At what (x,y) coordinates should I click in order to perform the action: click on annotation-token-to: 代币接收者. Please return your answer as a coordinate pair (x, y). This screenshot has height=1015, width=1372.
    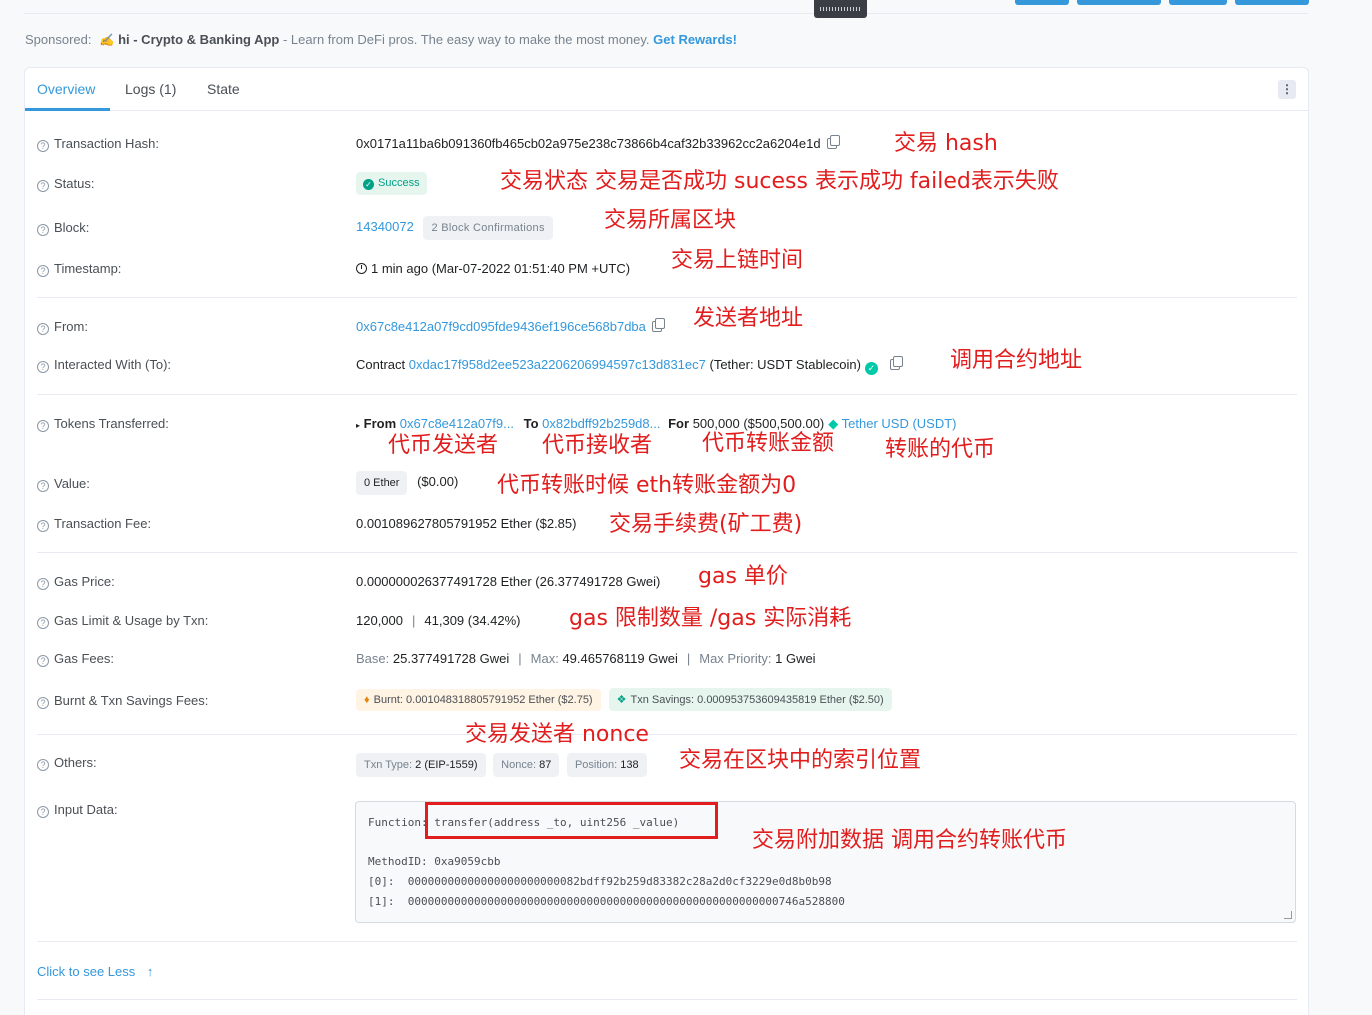
    Looking at the image, I should click on (597, 445).